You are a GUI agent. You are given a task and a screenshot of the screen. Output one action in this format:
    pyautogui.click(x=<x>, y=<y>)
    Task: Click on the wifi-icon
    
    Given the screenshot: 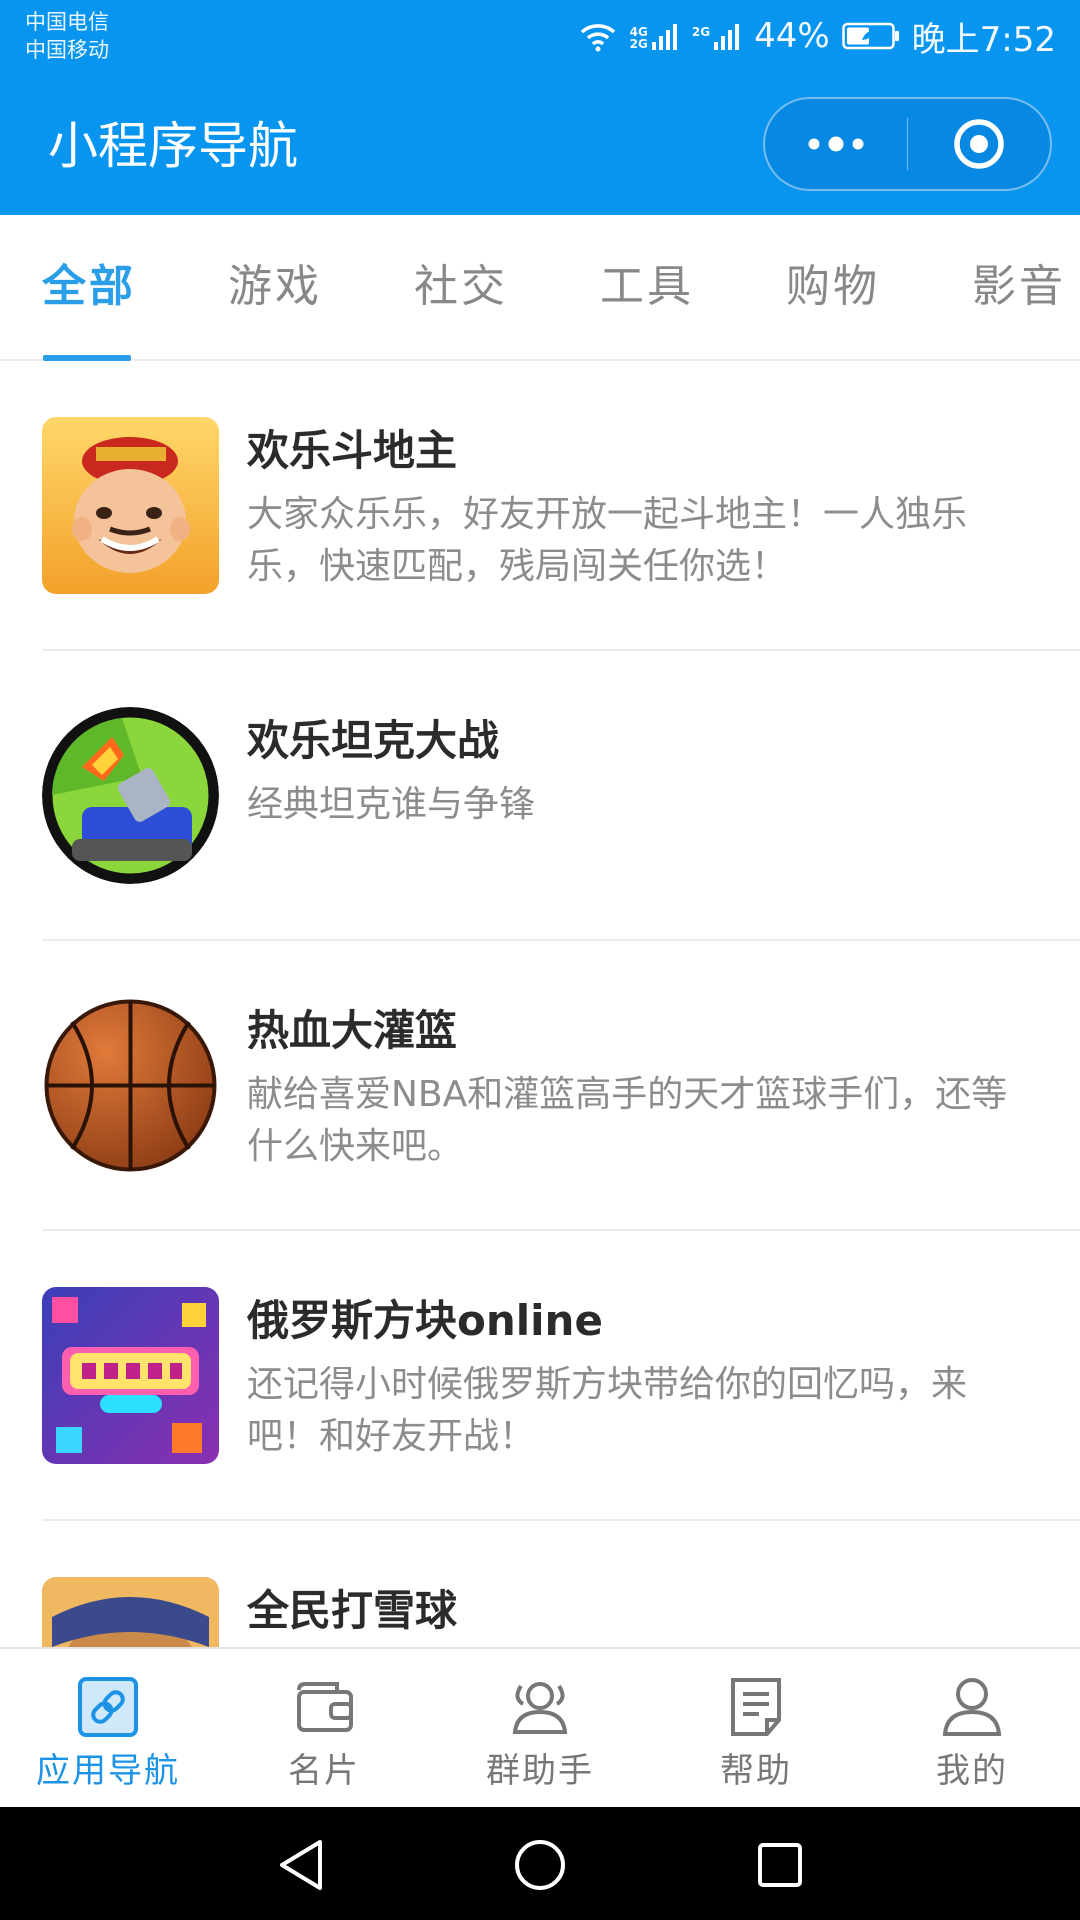 What is the action you would take?
    pyautogui.click(x=597, y=38)
    